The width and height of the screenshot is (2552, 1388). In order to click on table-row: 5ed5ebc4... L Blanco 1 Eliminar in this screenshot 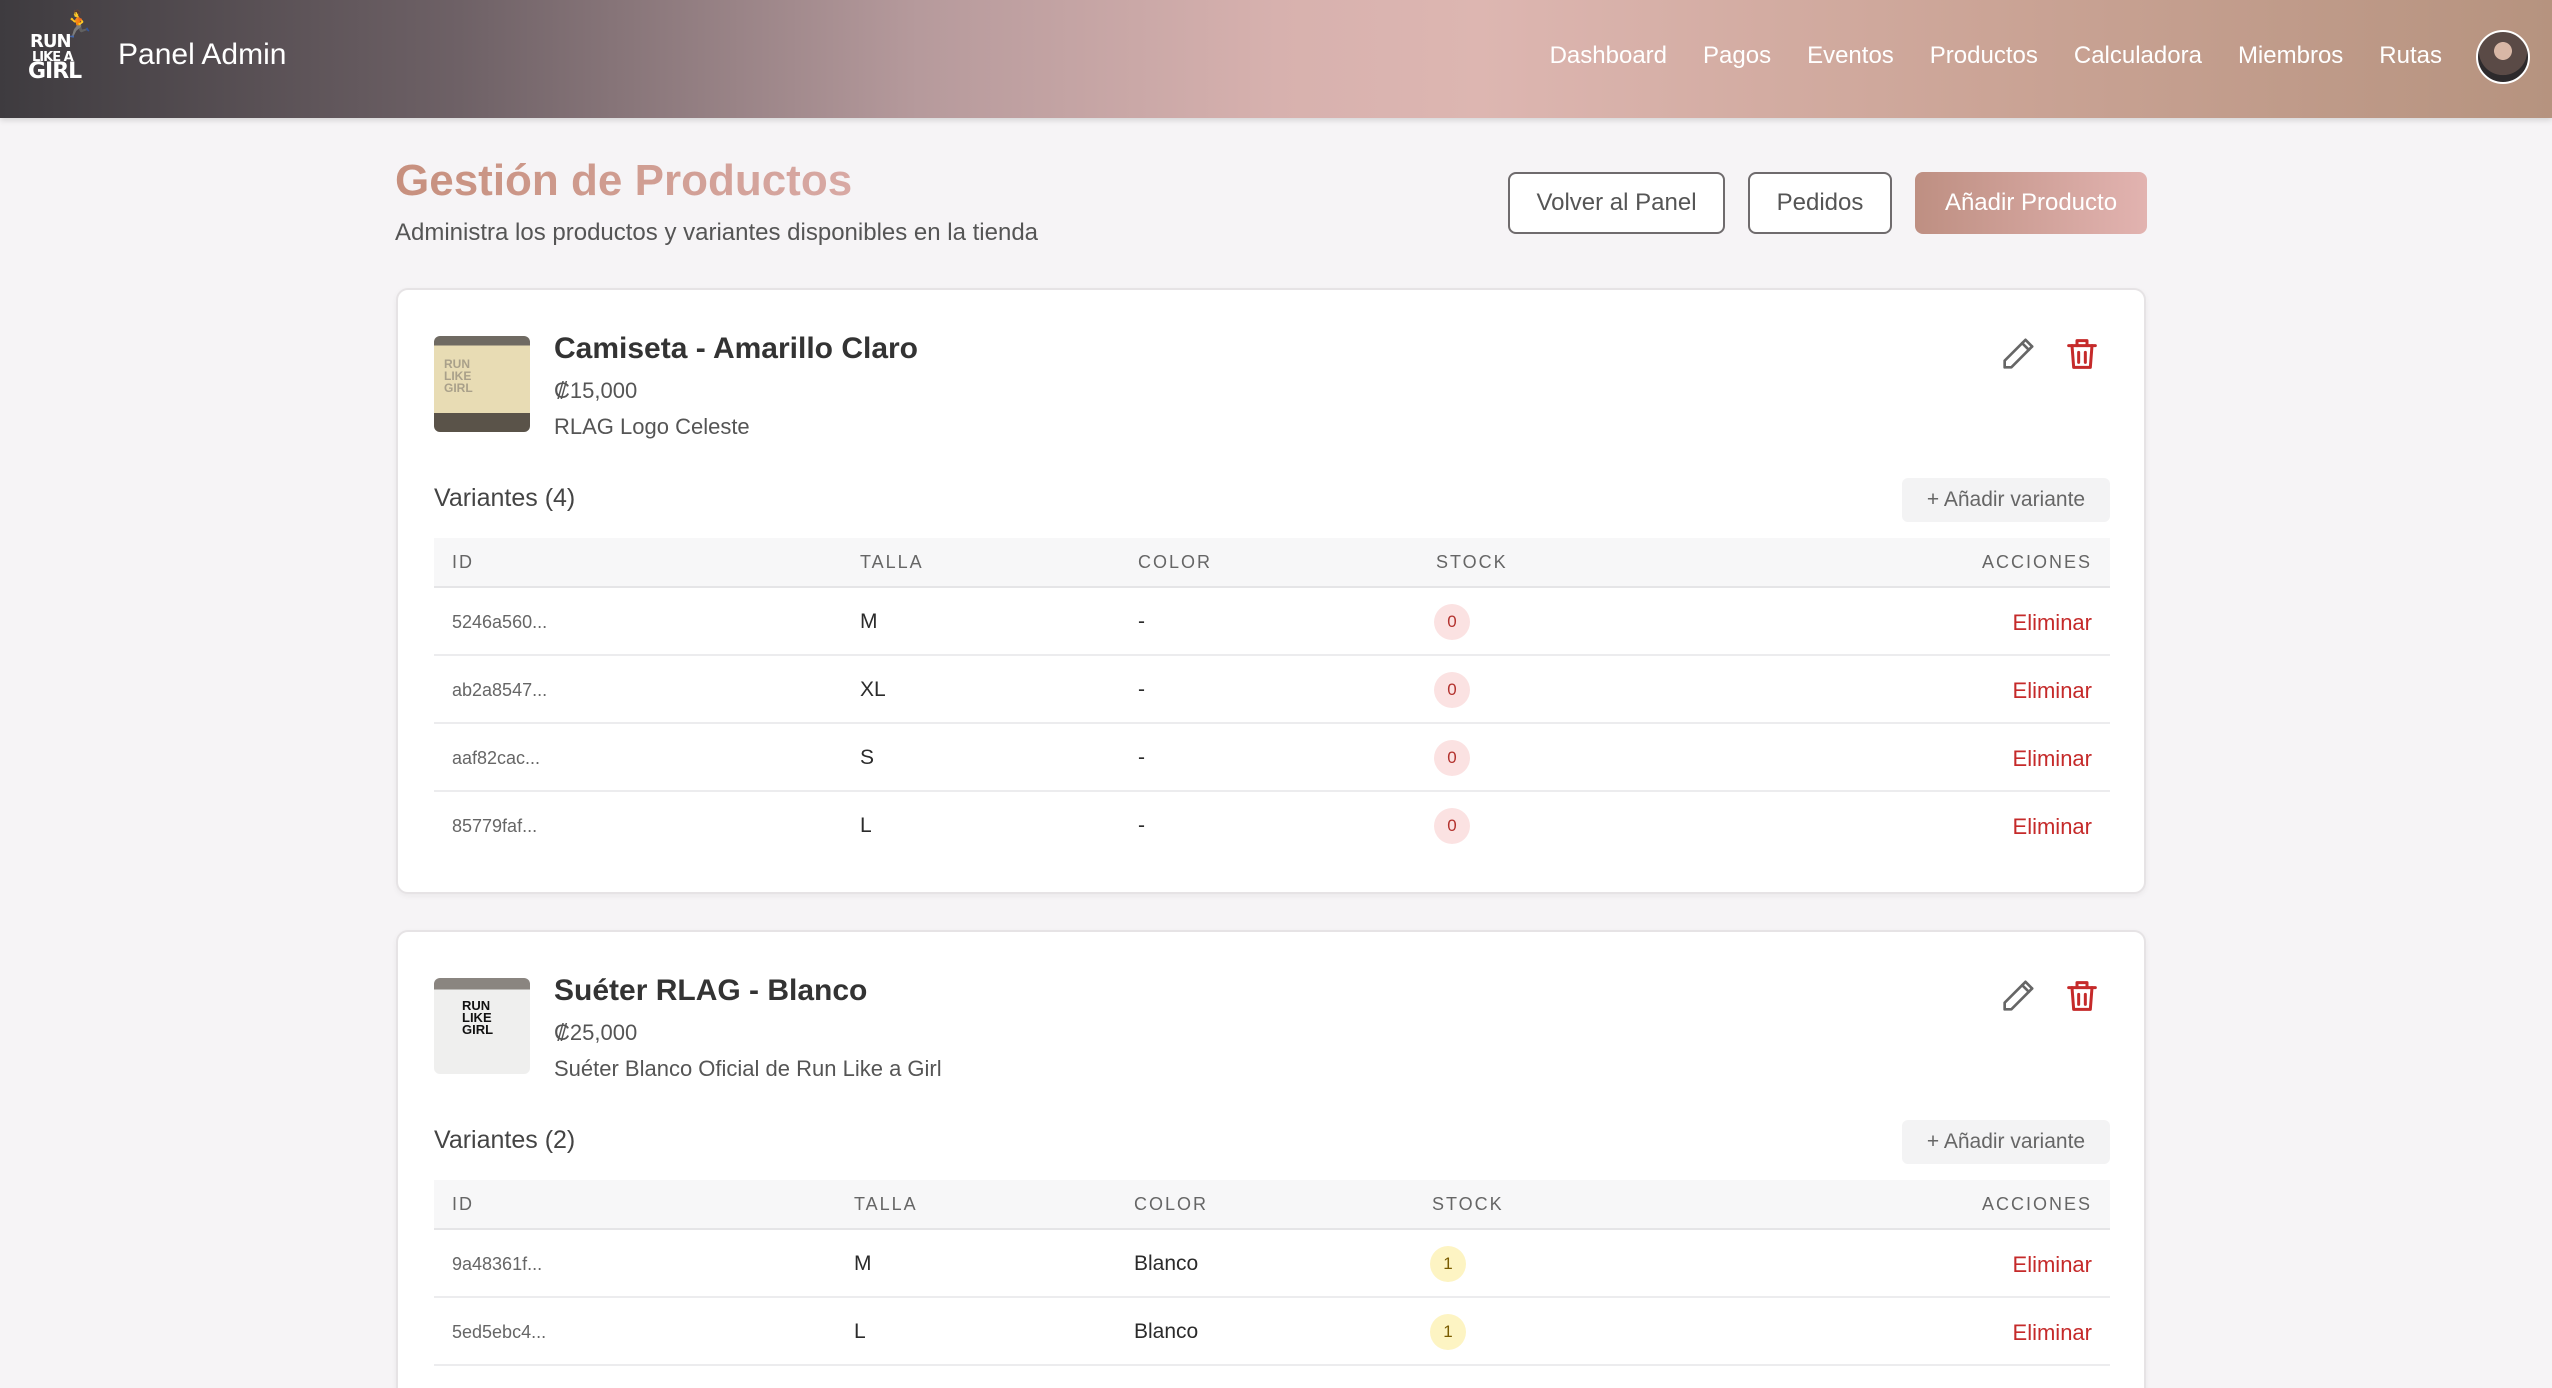, I will do `click(1272, 1332)`.